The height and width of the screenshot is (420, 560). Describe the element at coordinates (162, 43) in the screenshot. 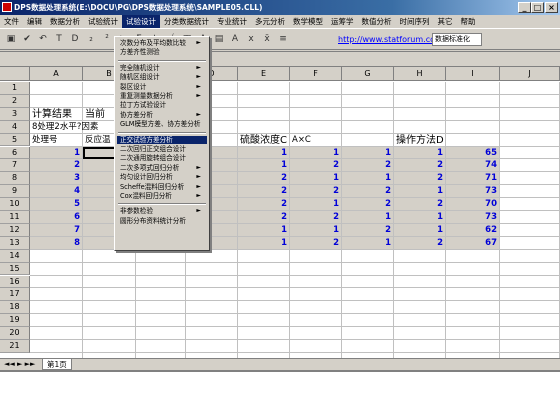

I see `menu-item-0: 次数分布及平均数比较 ►` at that location.